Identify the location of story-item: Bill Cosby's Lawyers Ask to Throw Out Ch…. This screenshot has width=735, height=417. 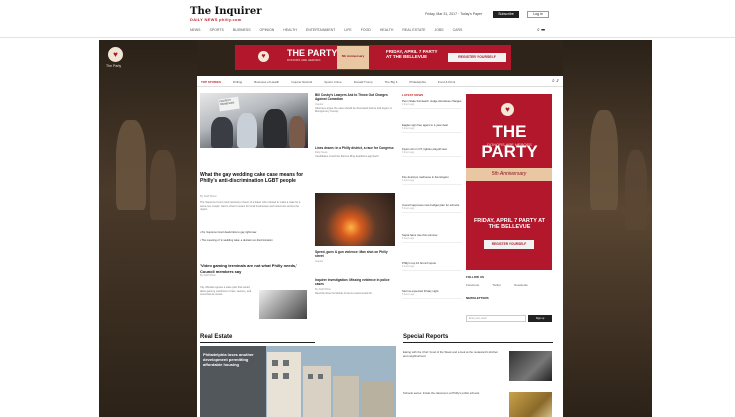
(355, 103).